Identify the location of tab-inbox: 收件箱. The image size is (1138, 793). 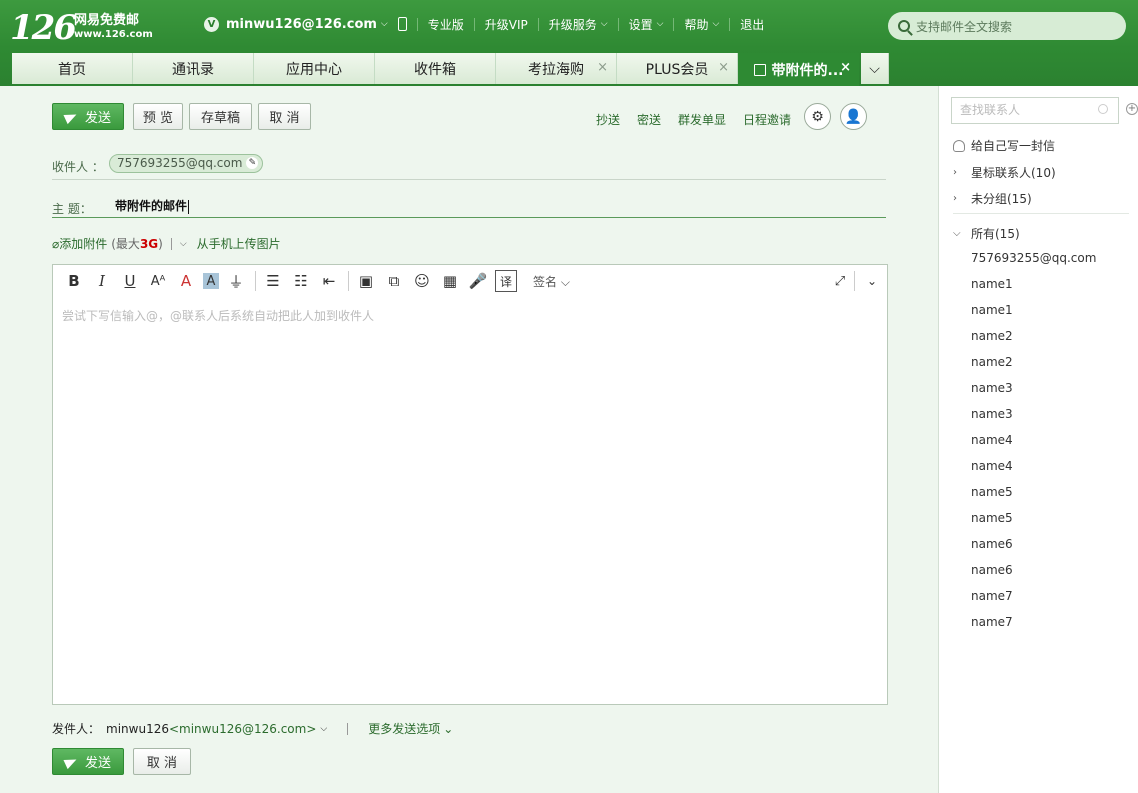
(435, 68).